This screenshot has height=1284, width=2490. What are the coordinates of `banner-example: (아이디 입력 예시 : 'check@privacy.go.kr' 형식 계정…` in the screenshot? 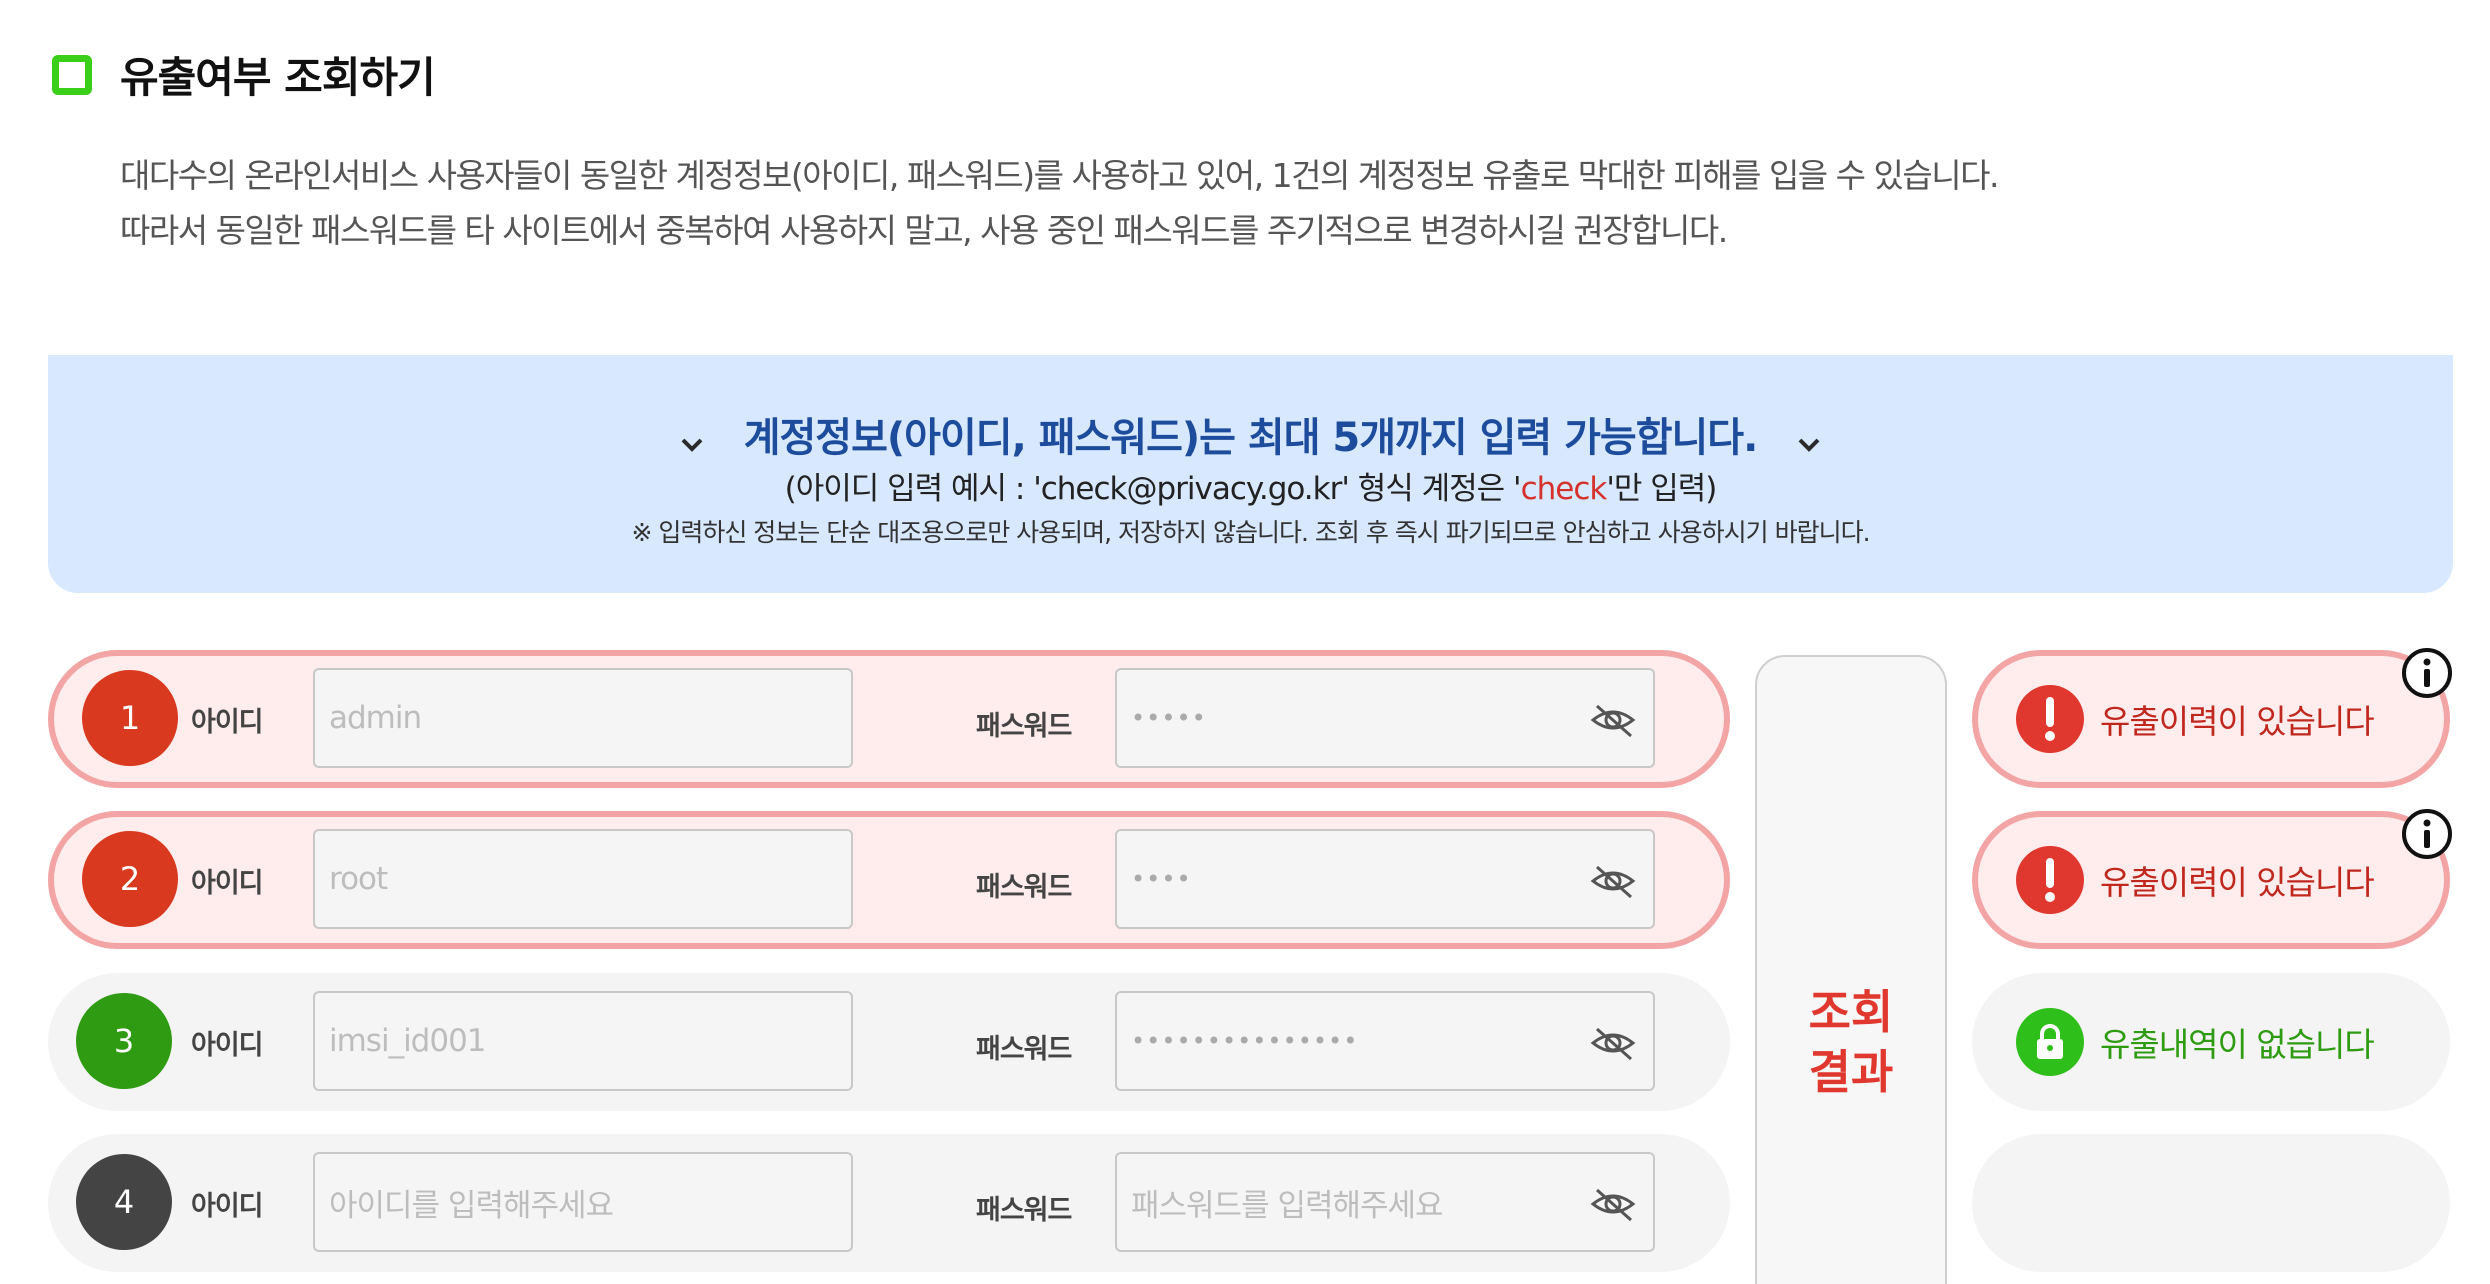 It's located at (1250, 485).